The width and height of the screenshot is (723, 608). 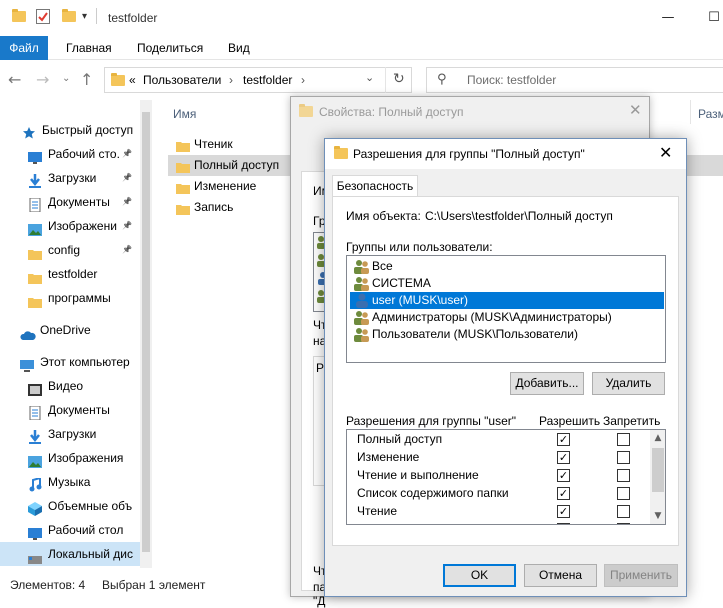 What do you see at coordinates (76, 250) in the screenshot?
I see `sidebar-item: config 📌` at bounding box center [76, 250].